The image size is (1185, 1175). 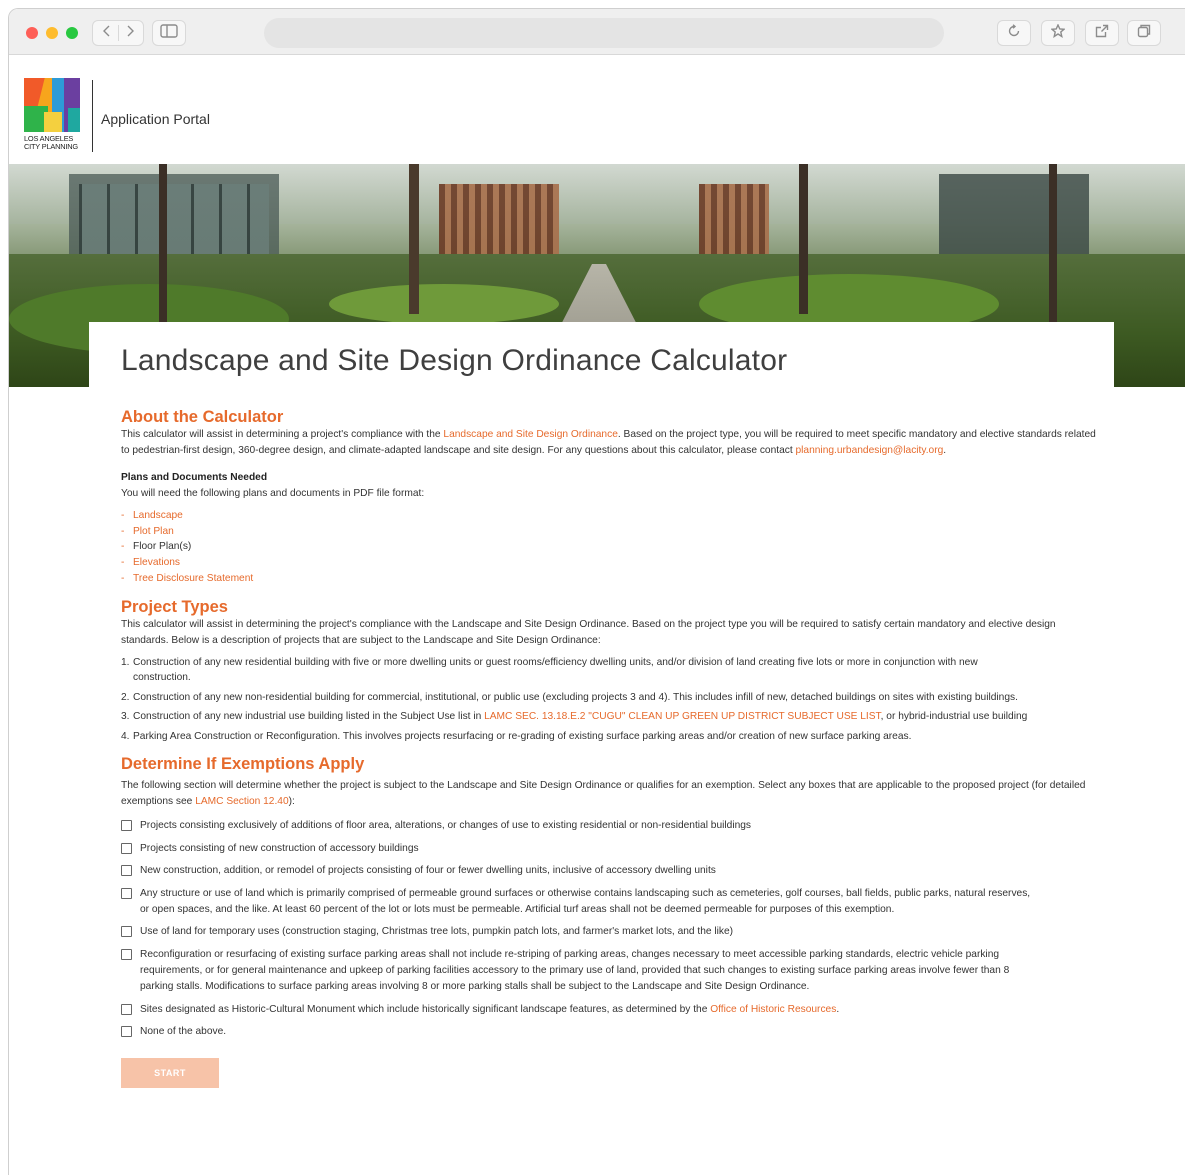 I want to click on exemption-label: None of the above., so click(x=595, y=1032).